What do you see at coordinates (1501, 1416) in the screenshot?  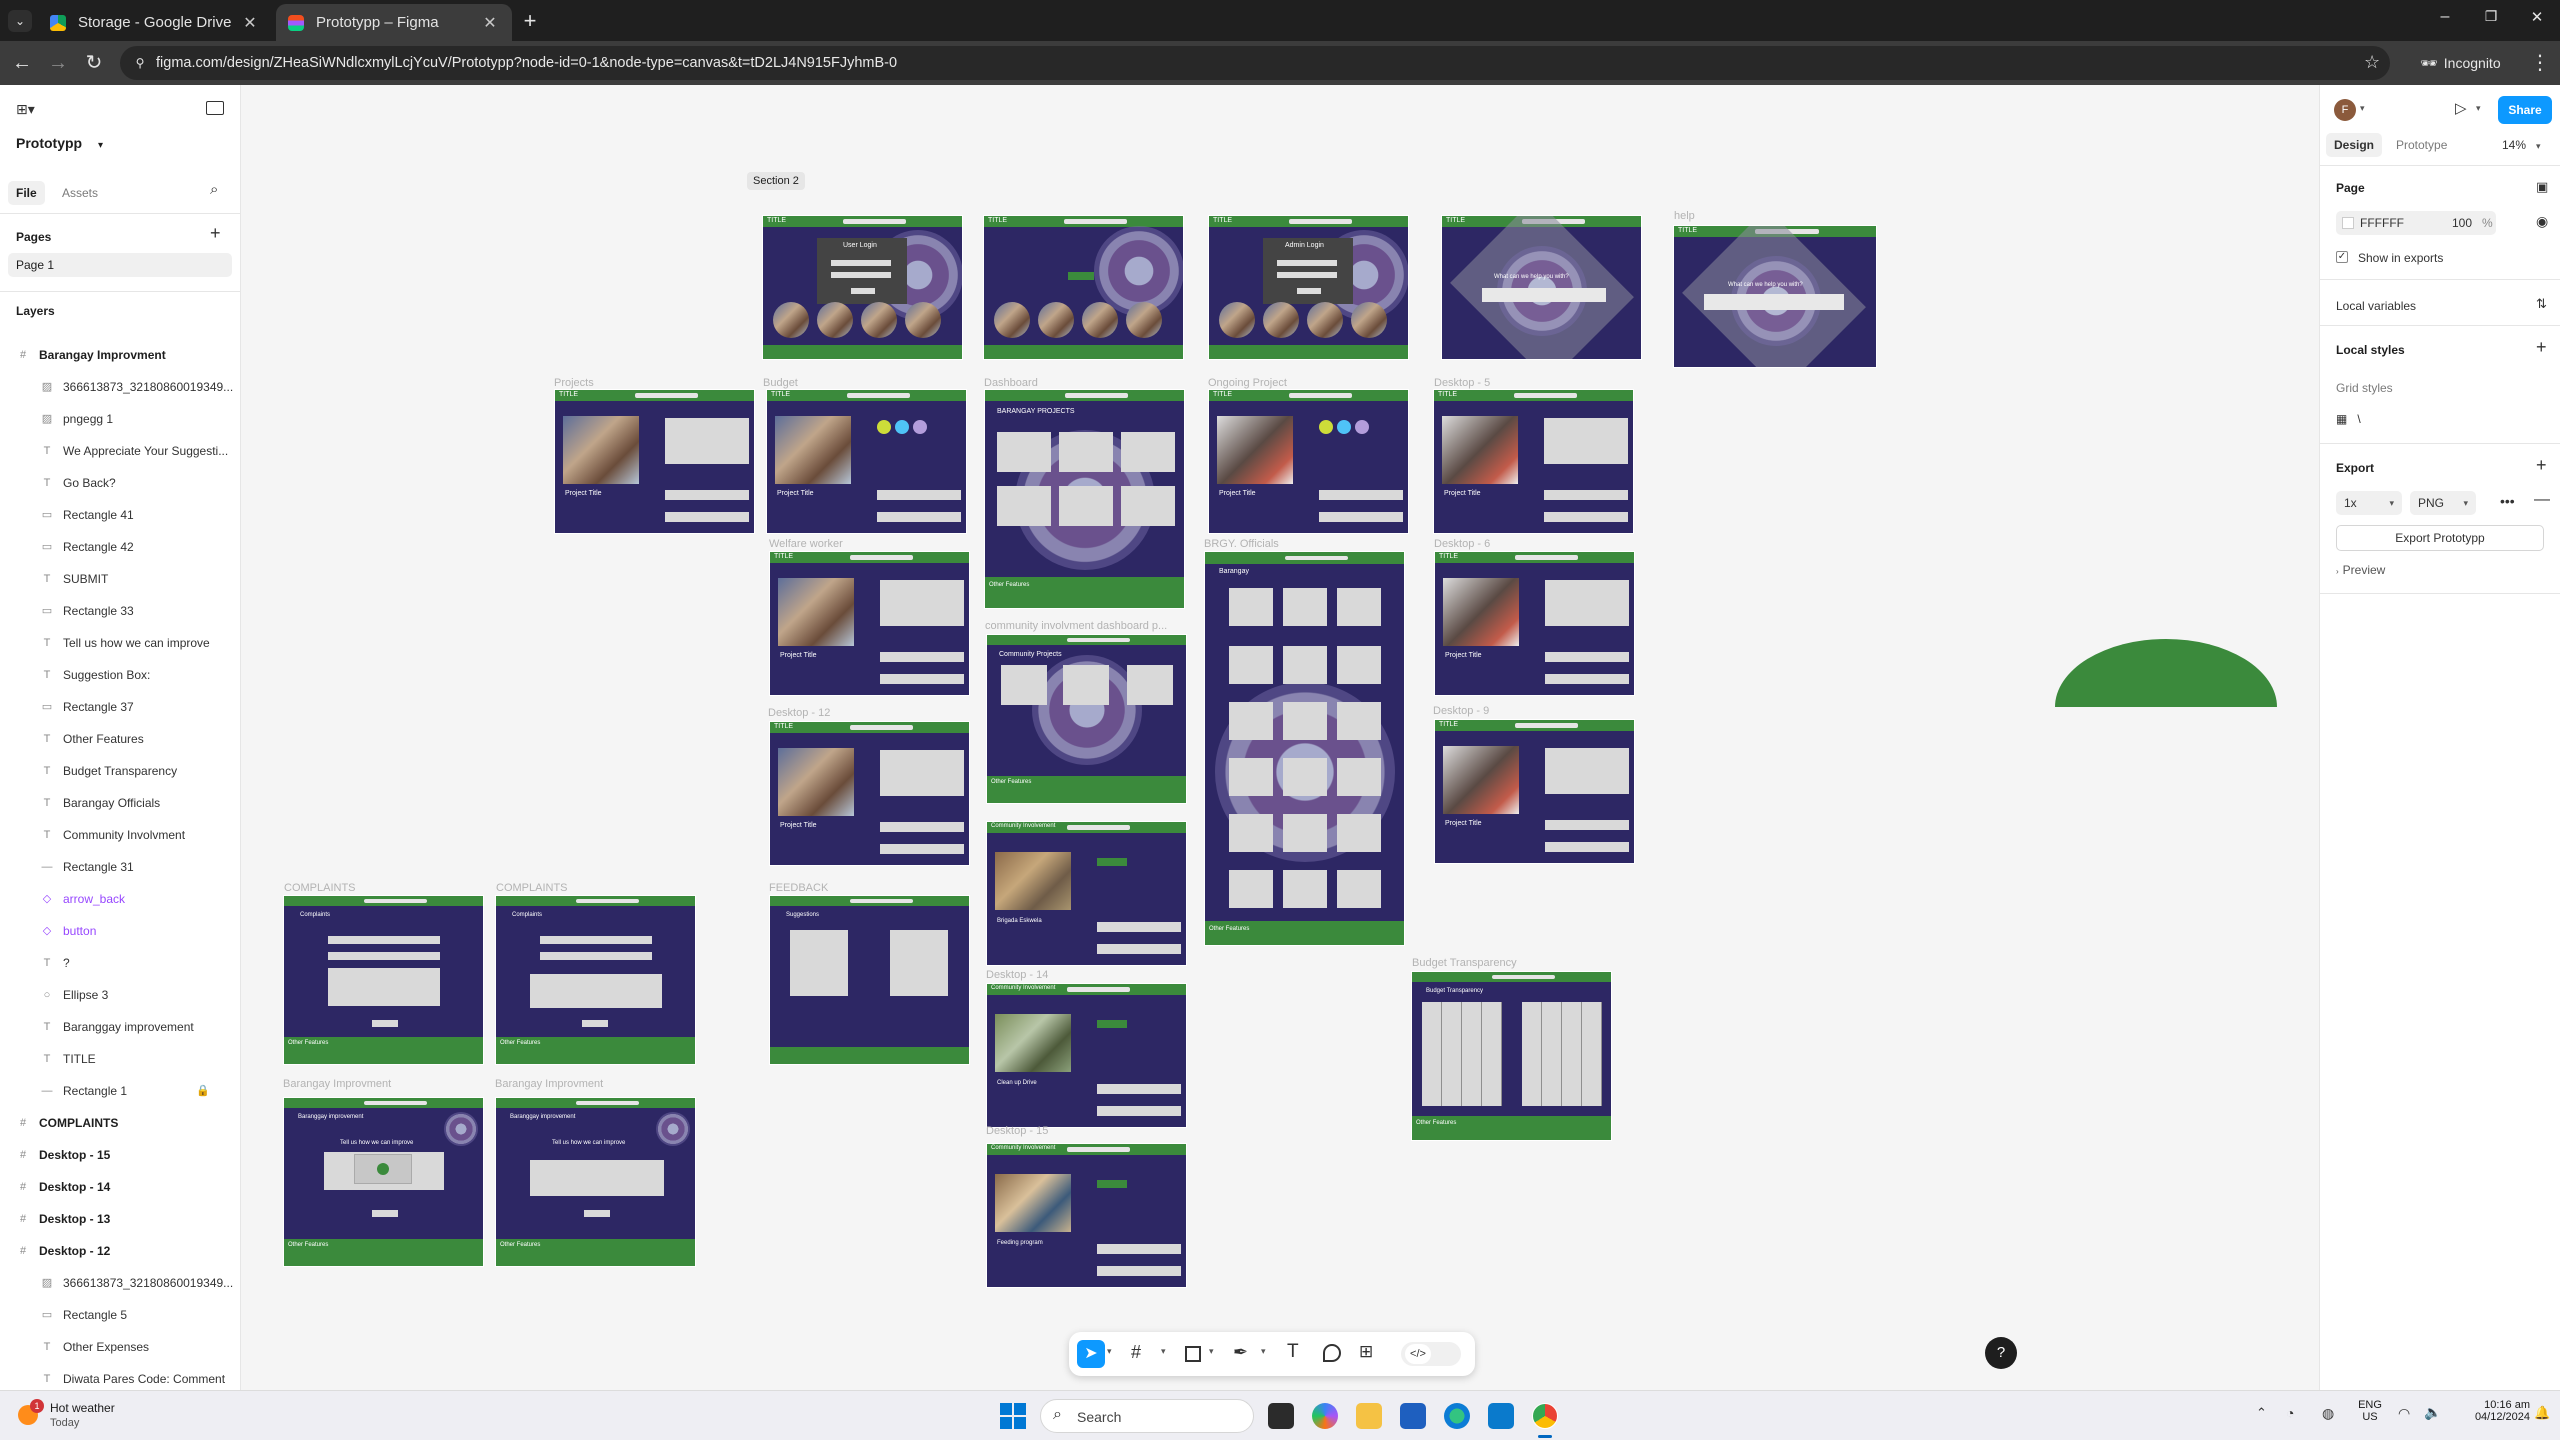 I see `vscode-icon` at bounding box center [1501, 1416].